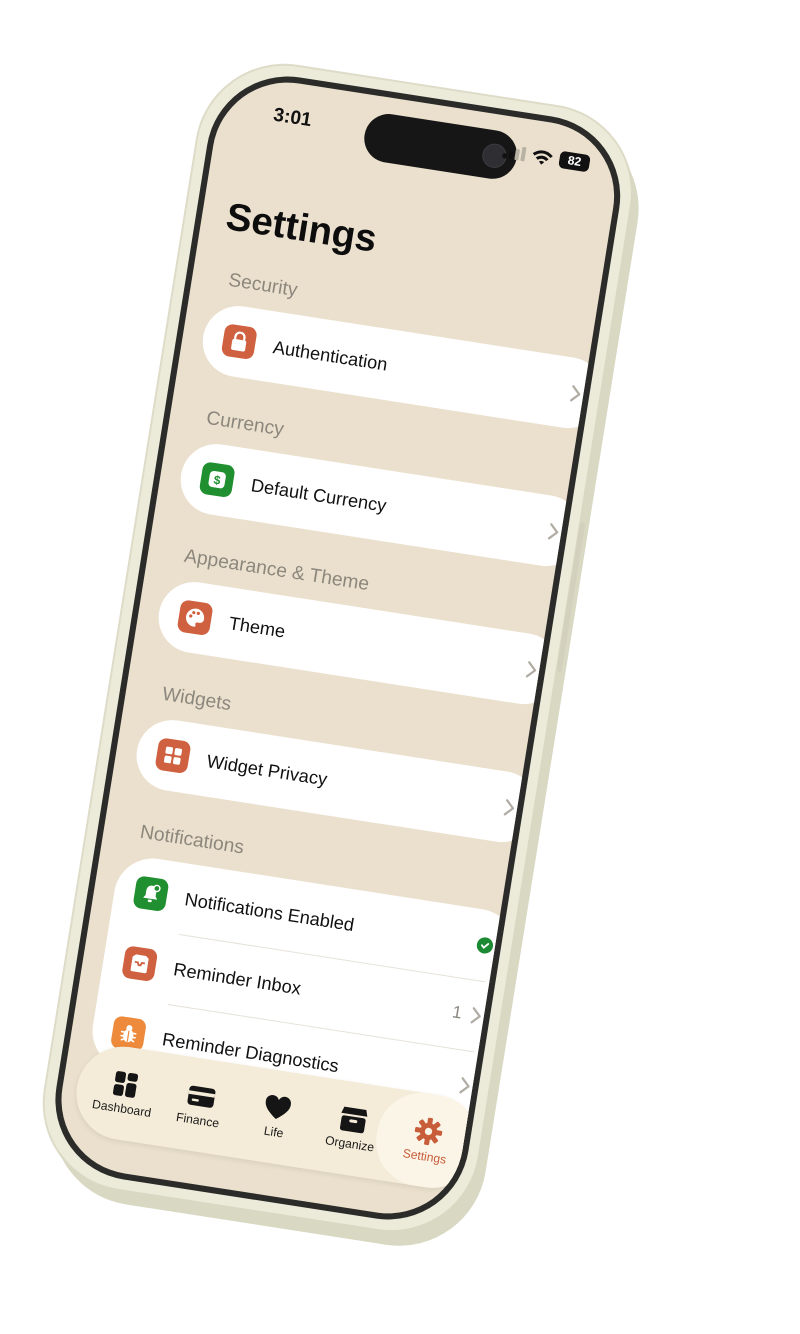 The width and height of the screenshot is (800, 1334). I want to click on row-label: Authentication, so click(330, 355).